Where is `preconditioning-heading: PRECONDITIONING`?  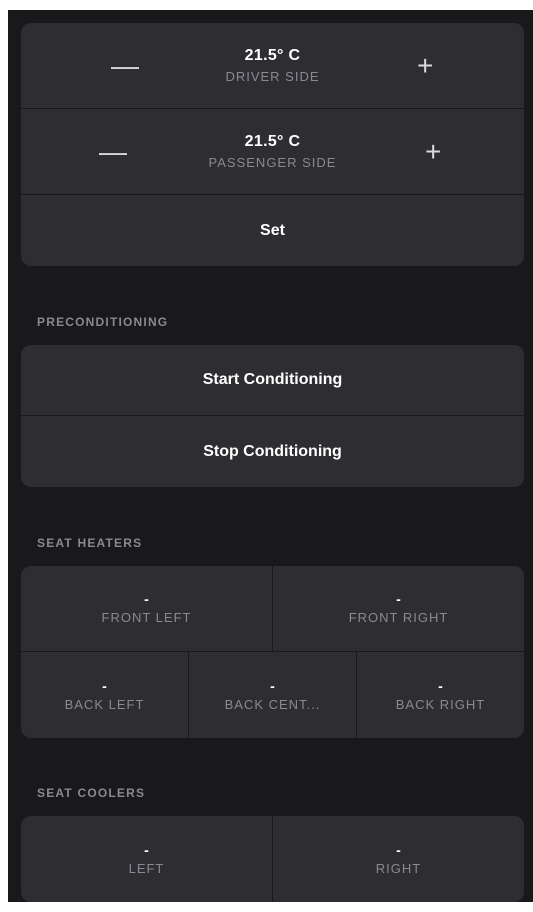 preconditioning-heading: PRECONDITIONING is located at coordinates (103, 322).